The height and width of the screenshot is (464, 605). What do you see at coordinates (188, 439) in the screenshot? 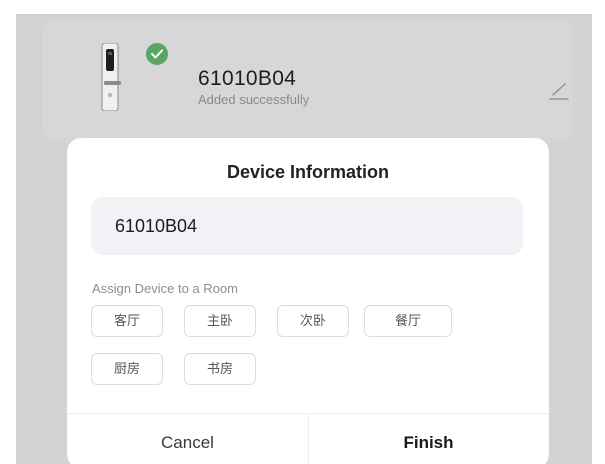
I see `cancel-button: Cancel` at bounding box center [188, 439].